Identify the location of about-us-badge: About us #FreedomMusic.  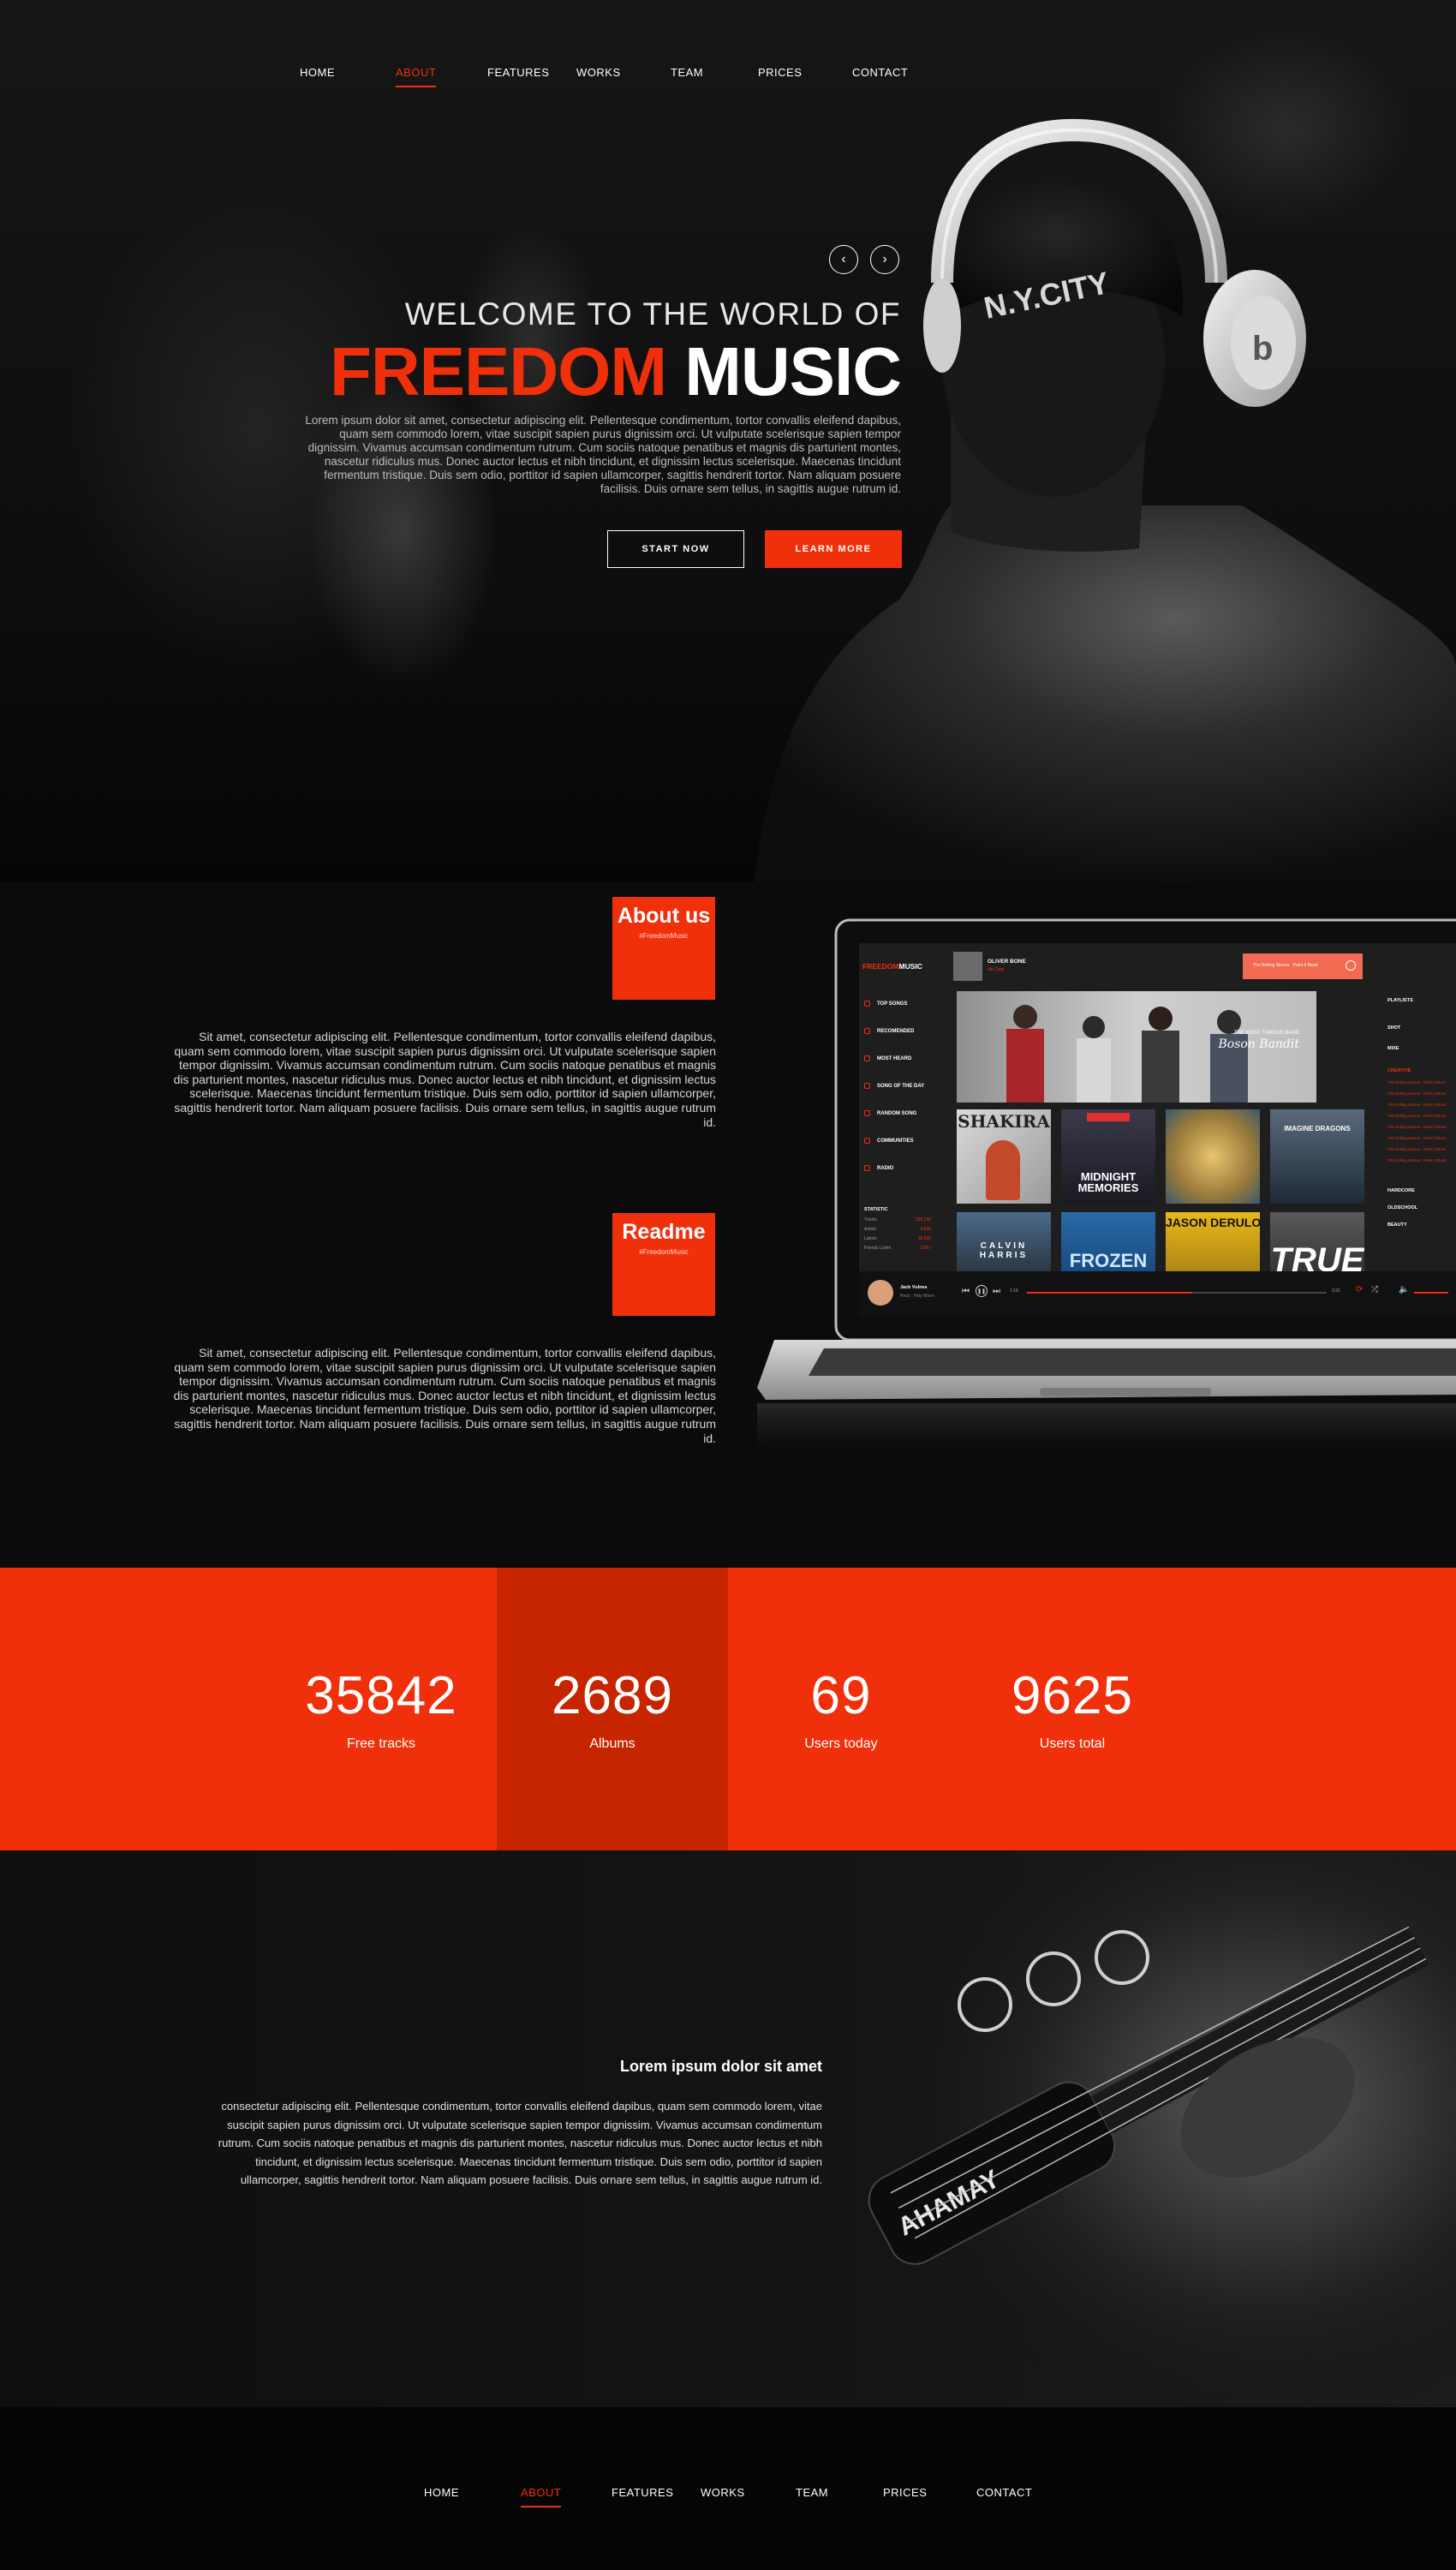
(663, 949).